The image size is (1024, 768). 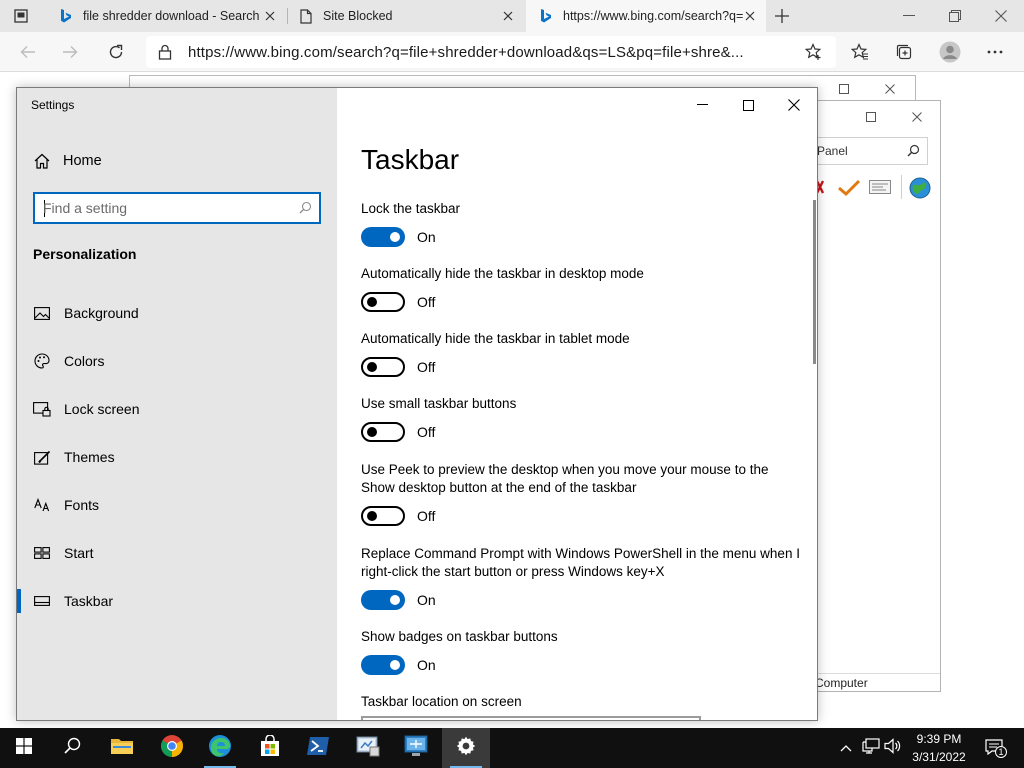 I want to click on browser-tab-1: file shredder download - Search, so click(x=166, y=16).